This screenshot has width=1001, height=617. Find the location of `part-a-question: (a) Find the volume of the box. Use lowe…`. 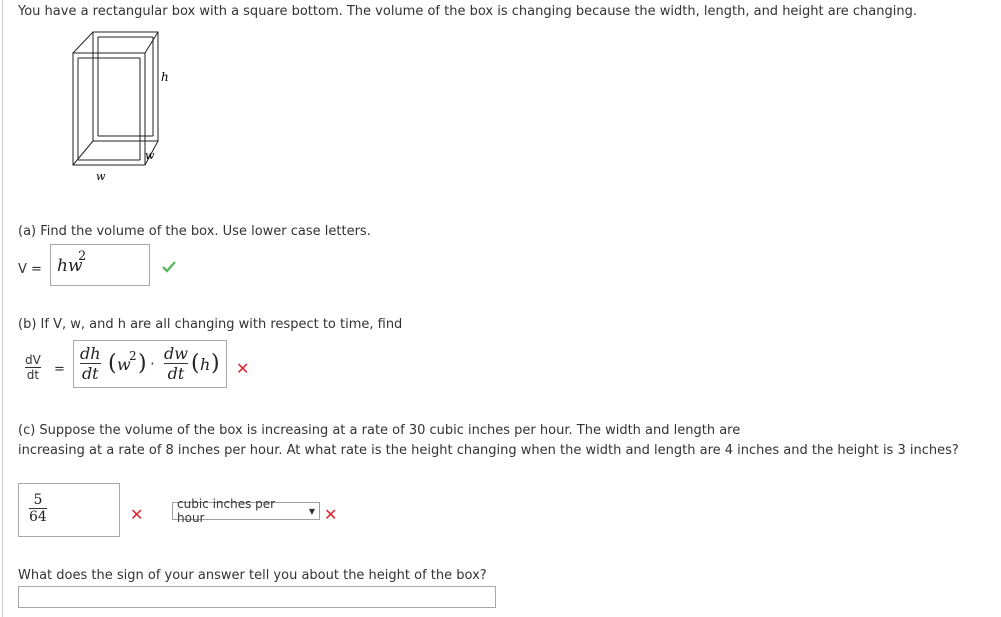

part-a-question: (a) Find the volume of the box. Use lowe… is located at coordinates (194, 231).